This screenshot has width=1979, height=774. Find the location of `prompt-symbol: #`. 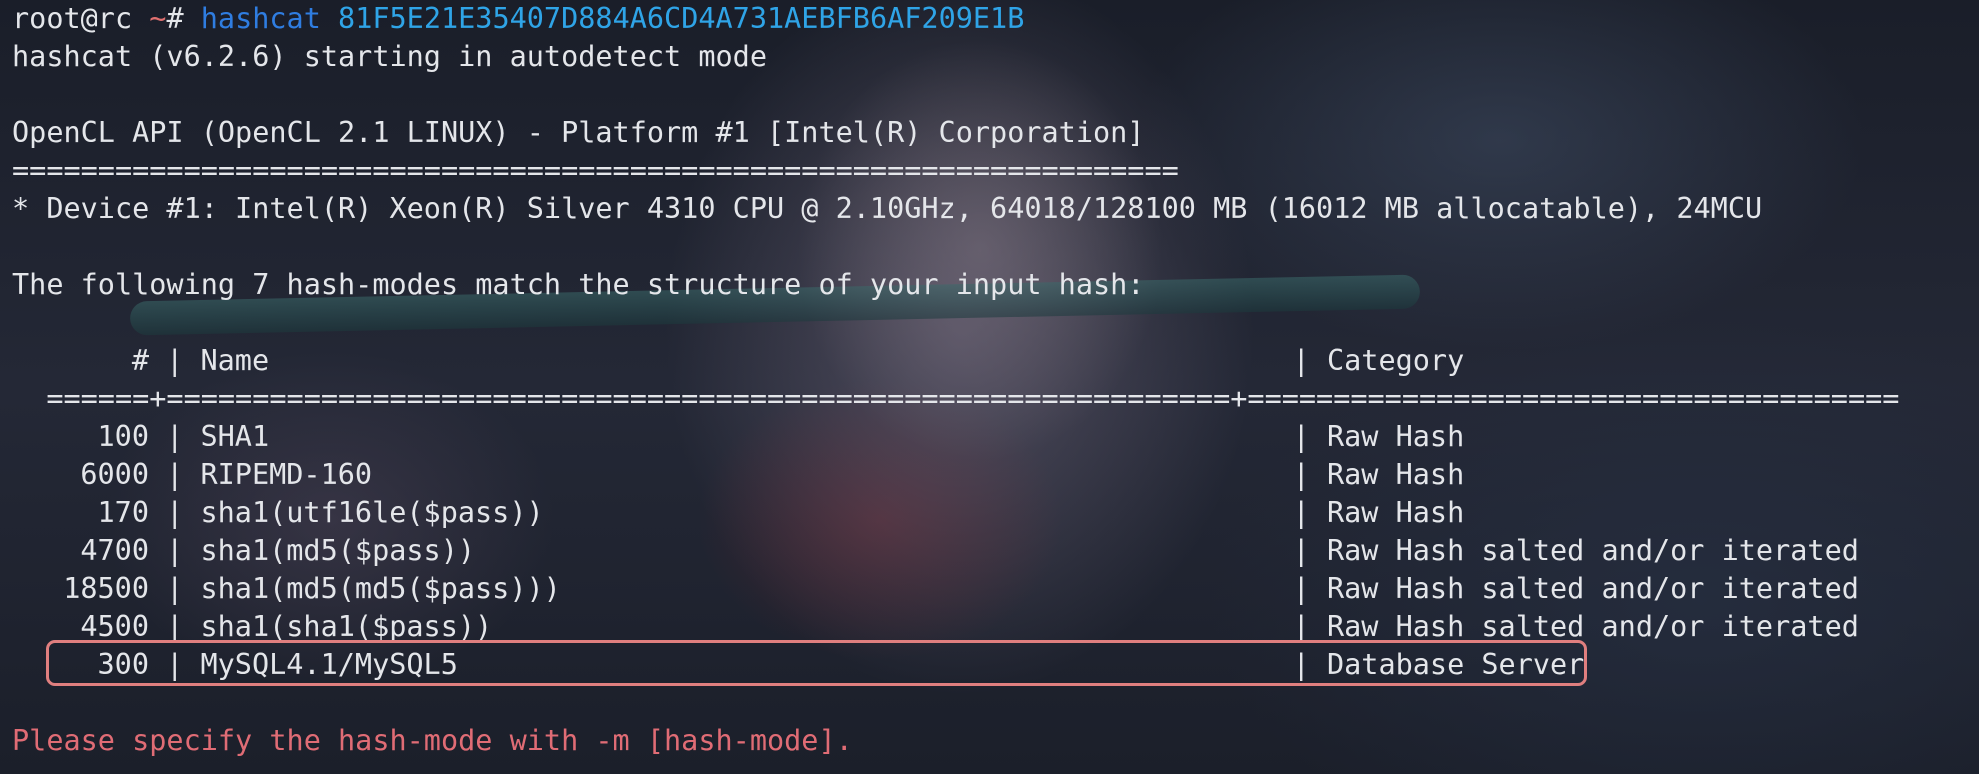

prompt-symbol: # is located at coordinates (183, 18).